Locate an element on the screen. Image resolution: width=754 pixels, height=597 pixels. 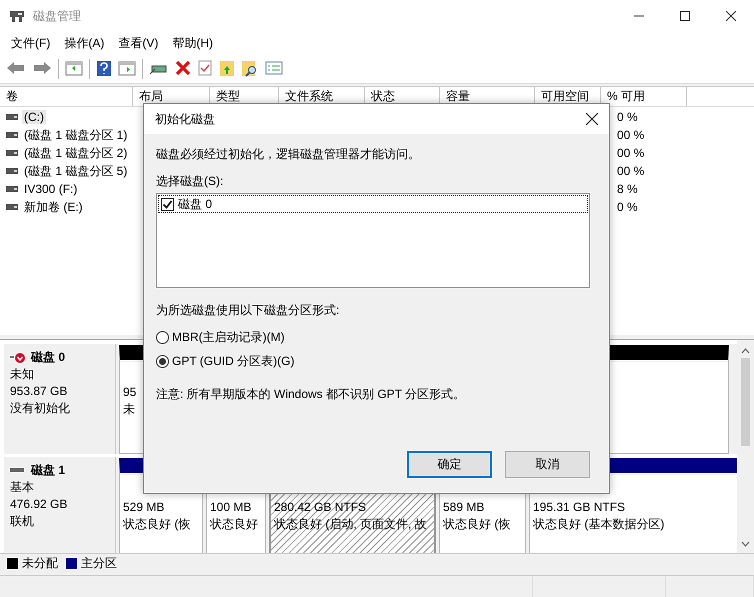
note-text: 注意: 所有早期版本的 Windows 都不识别 GPT 分区形式。 is located at coordinates (311, 394).